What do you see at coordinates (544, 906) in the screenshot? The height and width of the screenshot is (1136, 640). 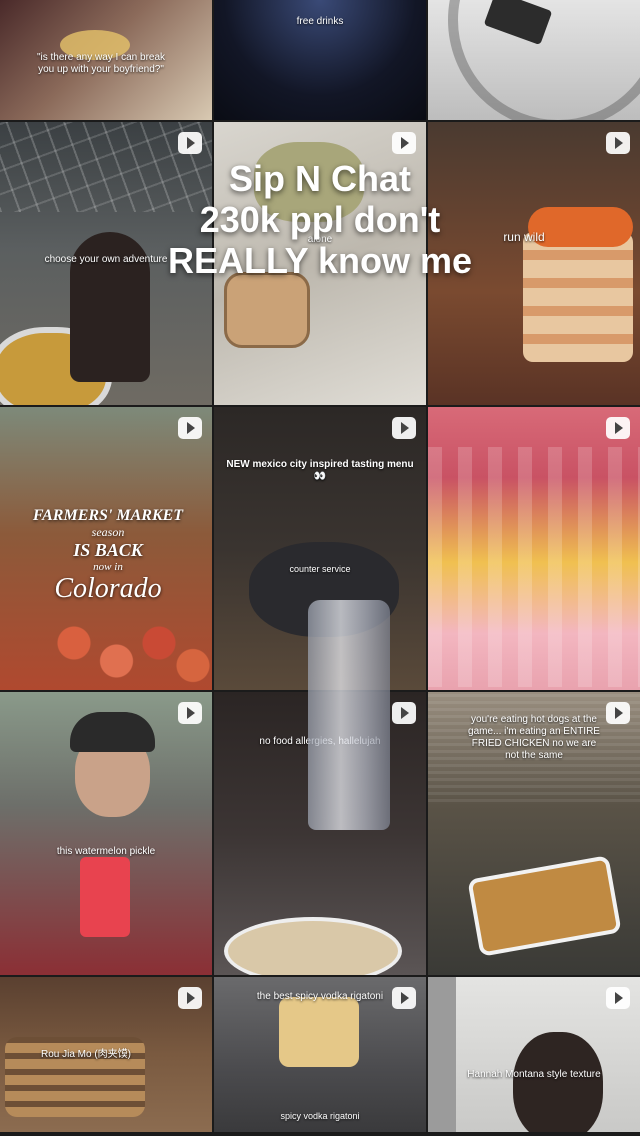 I see `chicken-plate-shape` at bounding box center [544, 906].